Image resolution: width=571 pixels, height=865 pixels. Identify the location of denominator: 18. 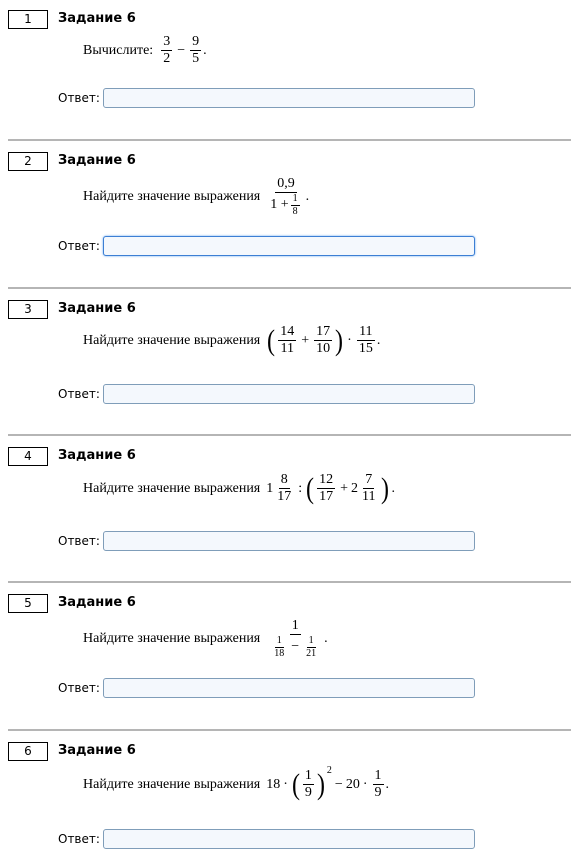
(279, 653).